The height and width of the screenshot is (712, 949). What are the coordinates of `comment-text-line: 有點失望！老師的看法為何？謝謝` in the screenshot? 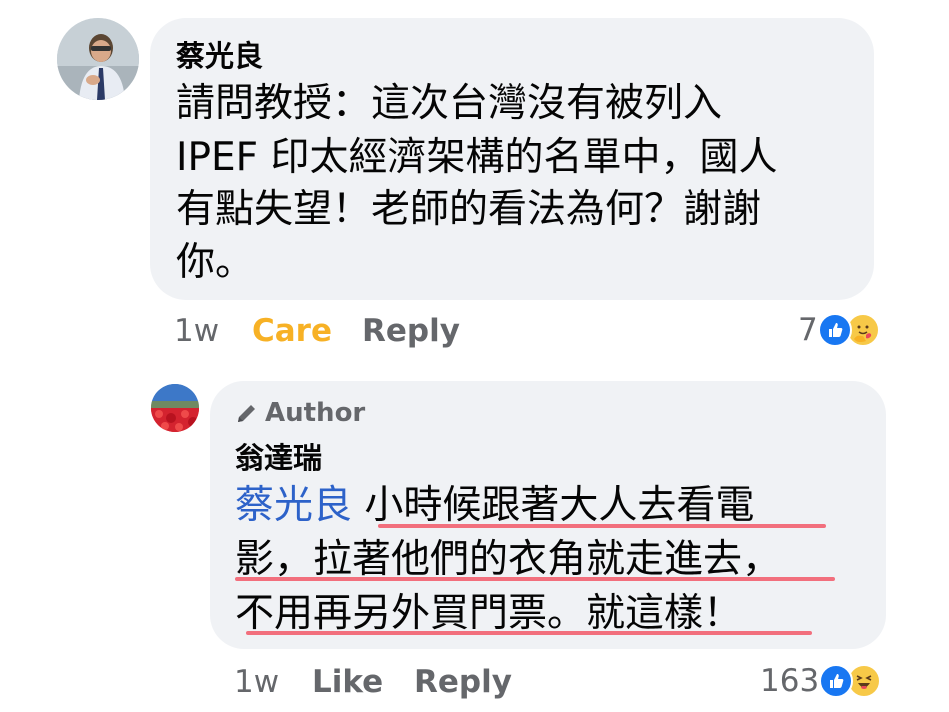 It's located at (469, 209).